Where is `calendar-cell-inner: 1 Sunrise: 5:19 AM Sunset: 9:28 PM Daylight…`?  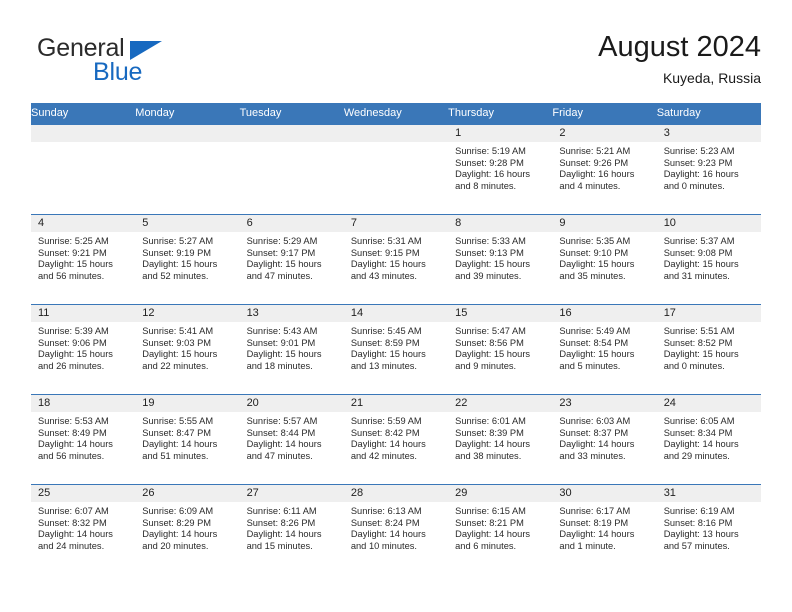 calendar-cell-inner: 1 Sunrise: 5:19 AM Sunset: 9:28 PM Daylight… is located at coordinates (500, 169).